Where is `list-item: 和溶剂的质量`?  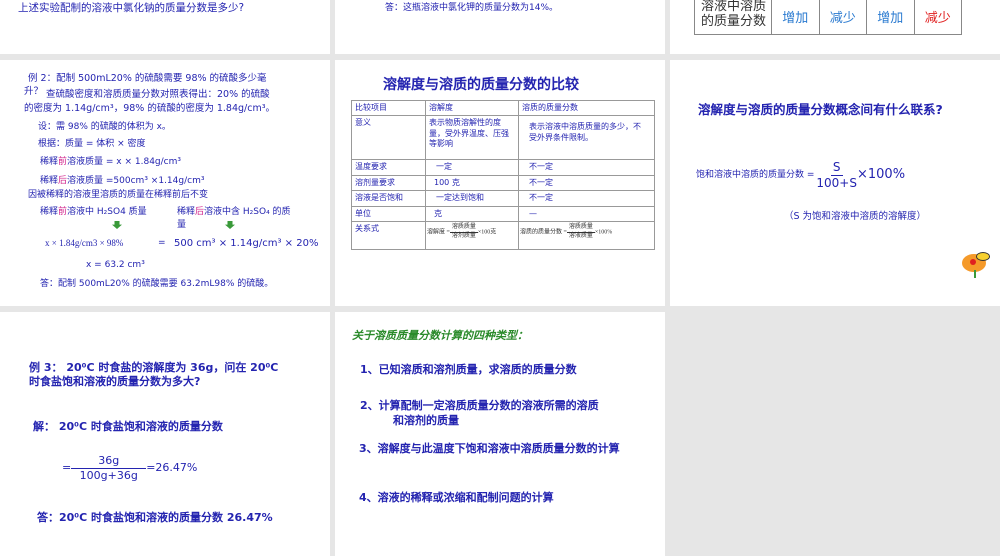
list-item: 和溶剂的质量 is located at coordinates (426, 420).